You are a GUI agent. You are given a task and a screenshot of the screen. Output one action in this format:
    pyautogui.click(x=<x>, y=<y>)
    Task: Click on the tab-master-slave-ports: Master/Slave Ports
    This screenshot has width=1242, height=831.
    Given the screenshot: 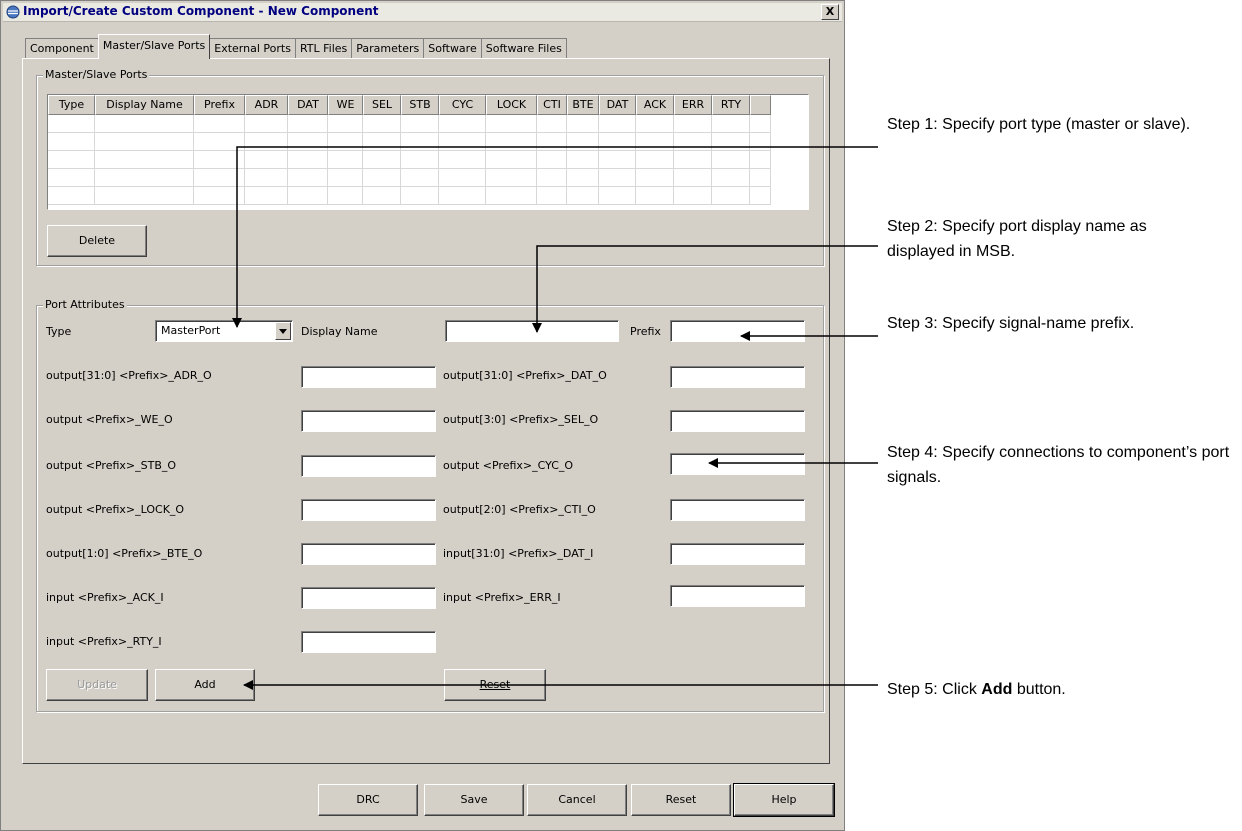 What is the action you would take?
    pyautogui.click(x=154, y=46)
    